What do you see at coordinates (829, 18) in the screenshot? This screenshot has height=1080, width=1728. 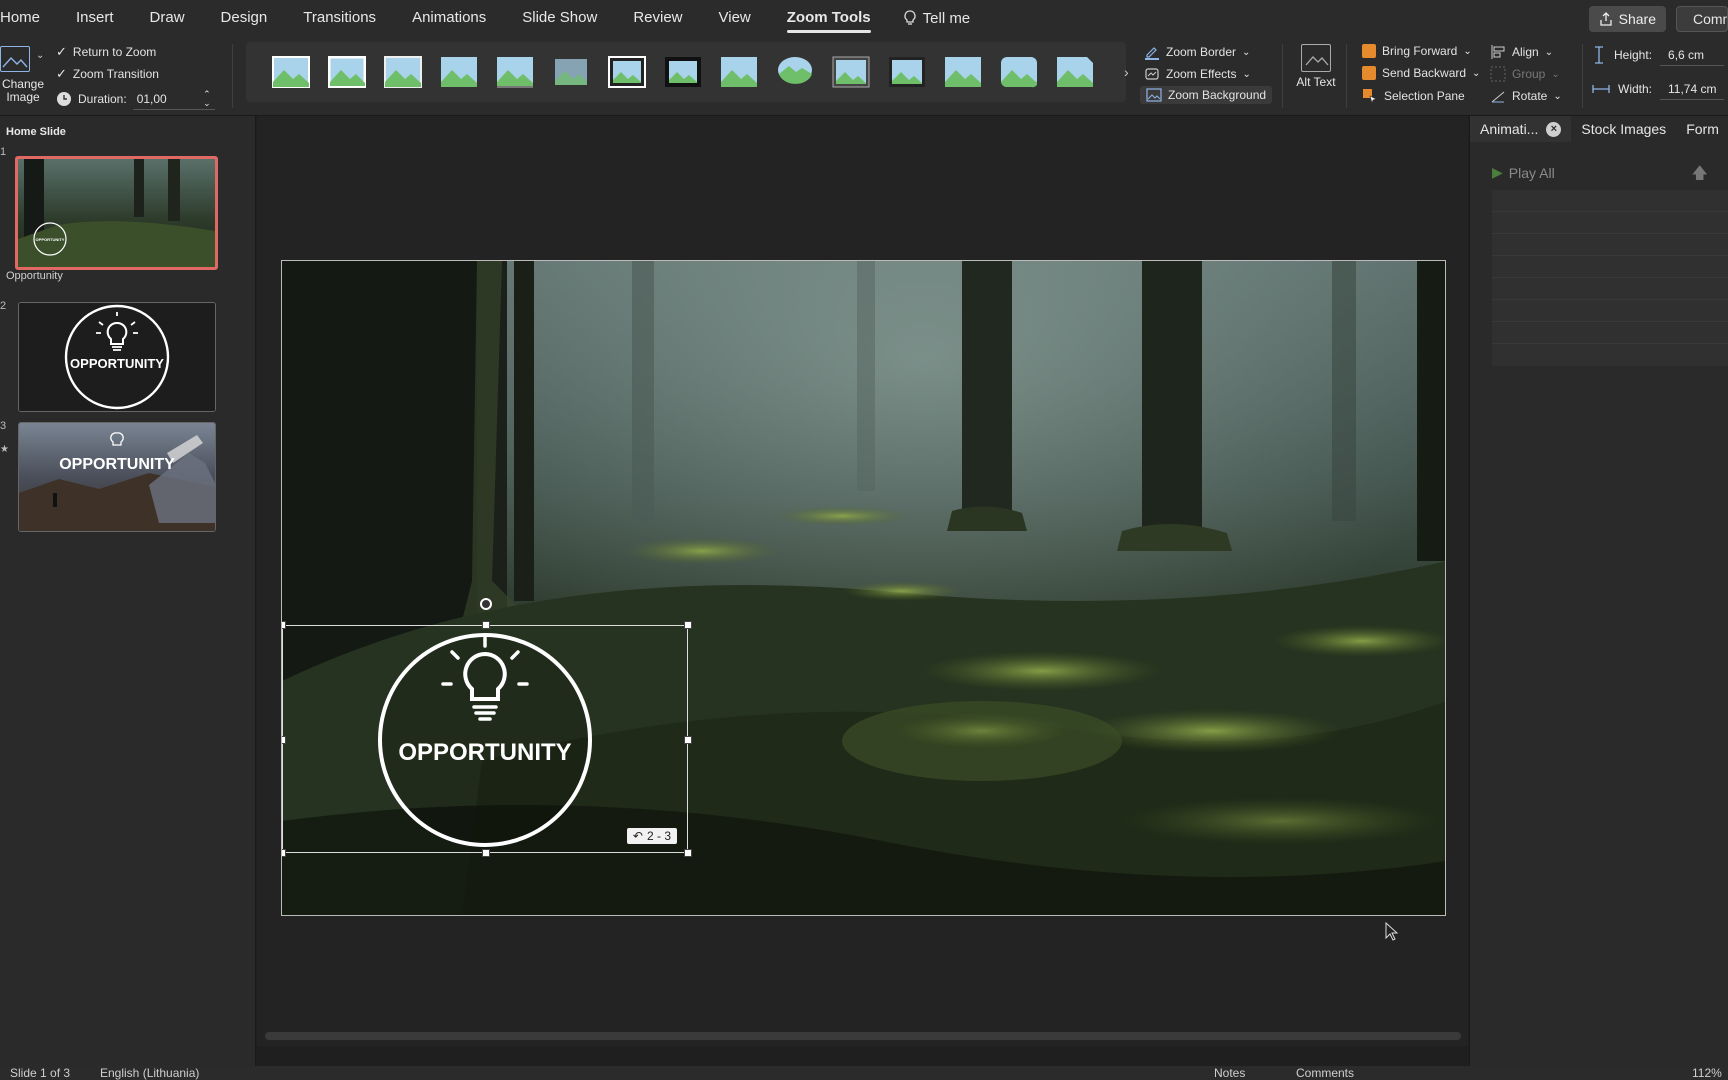 I see `tab-zoom-tools: Zoom Tools` at bounding box center [829, 18].